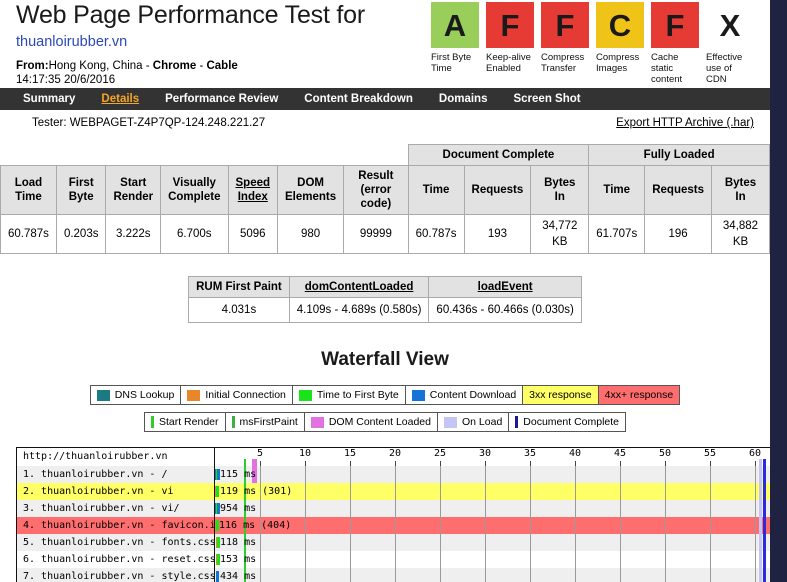  What do you see at coordinates (492, 559) in the screenshot?
I see `waterfall-request-track: 153 ms` at bounding box center [492, 559].